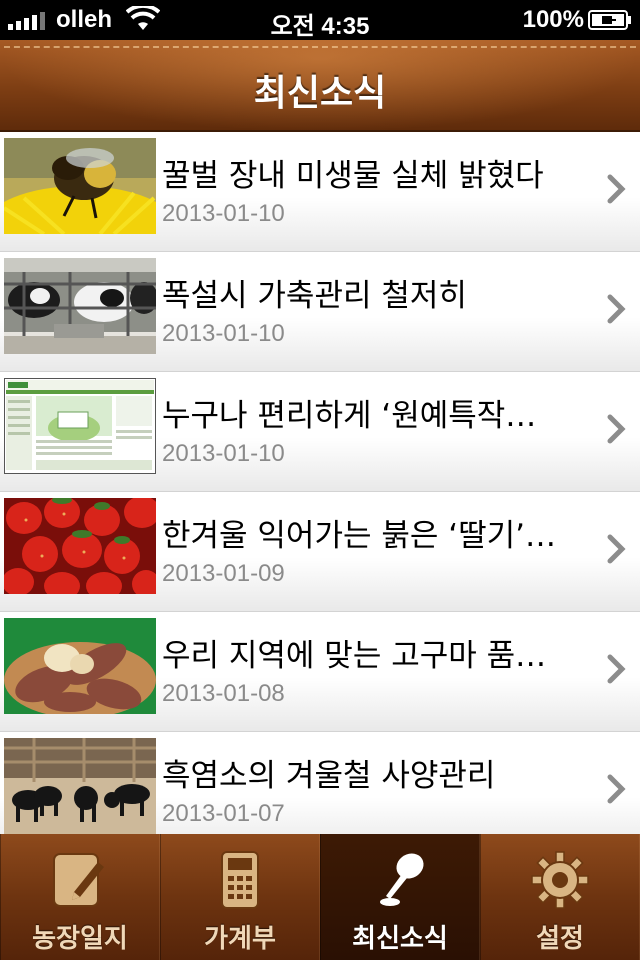 This screenshot has height=960, width=640. I want to click on cows-thumbnail, so click(80, 306).